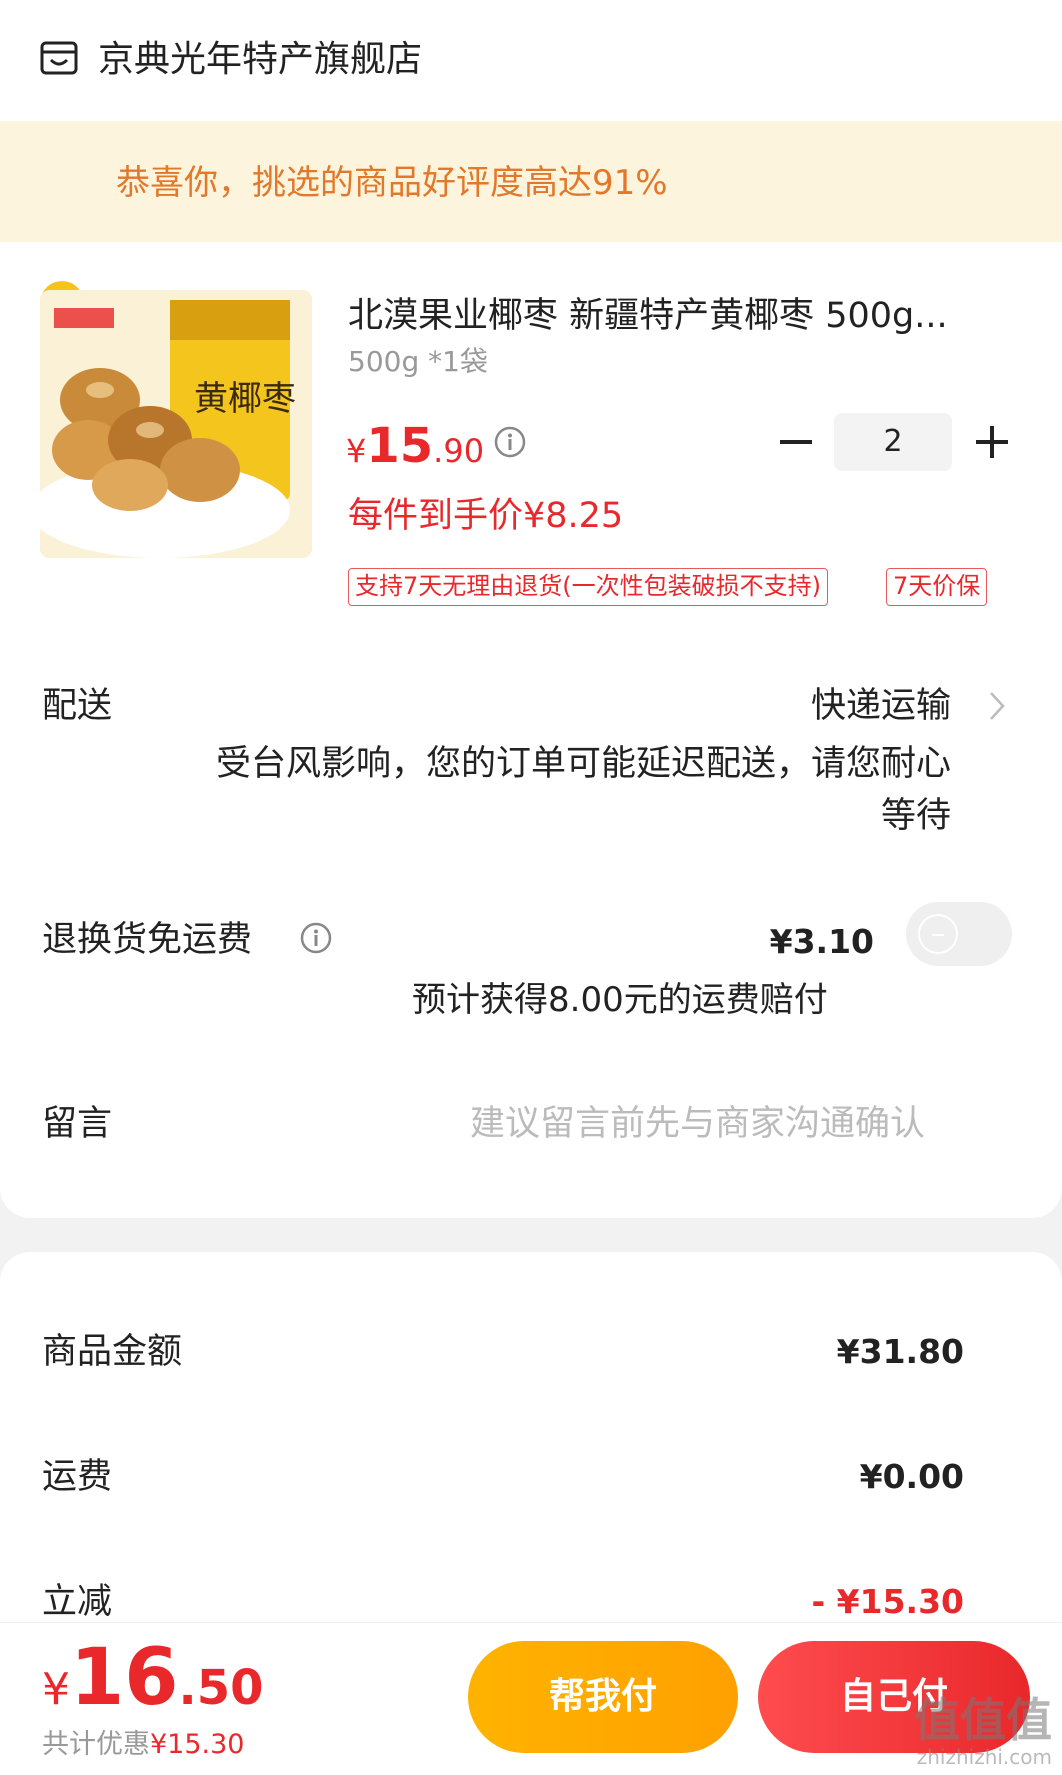 This screenshot has height=1775, width=1062. I want to click on chevron-right-icon, so click(997, 706).